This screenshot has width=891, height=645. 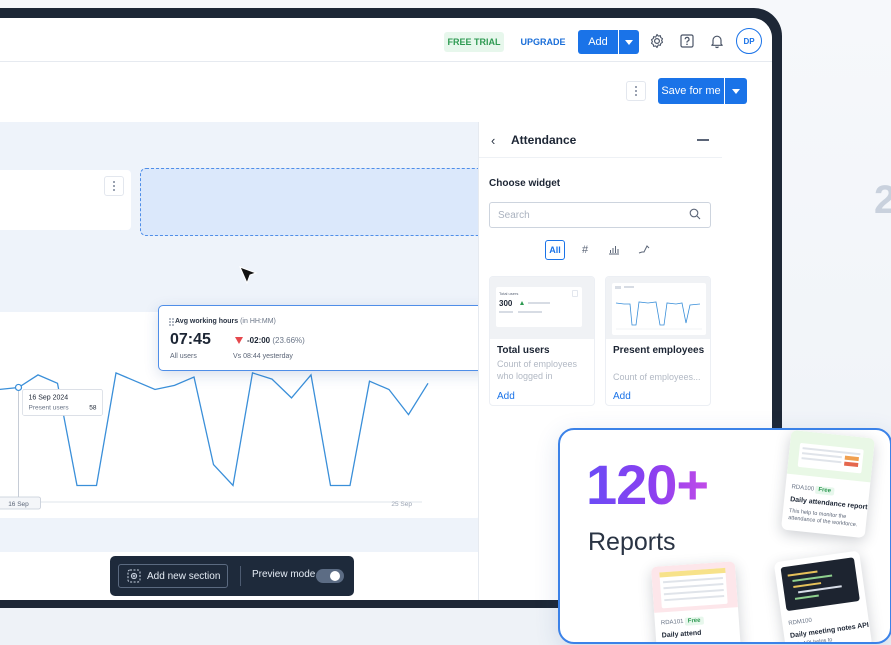 I want to click on search-icon, so click(x=695, y=214).